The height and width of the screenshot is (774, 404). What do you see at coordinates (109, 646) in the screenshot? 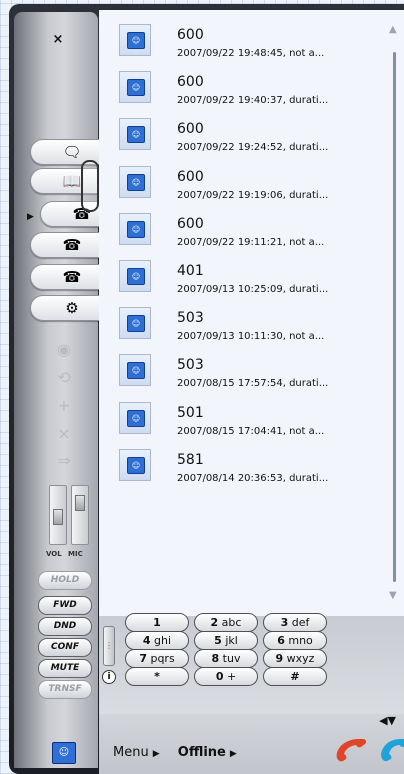
I see `drag-handle-icon: ⋮` at bounding box center [109, 646].